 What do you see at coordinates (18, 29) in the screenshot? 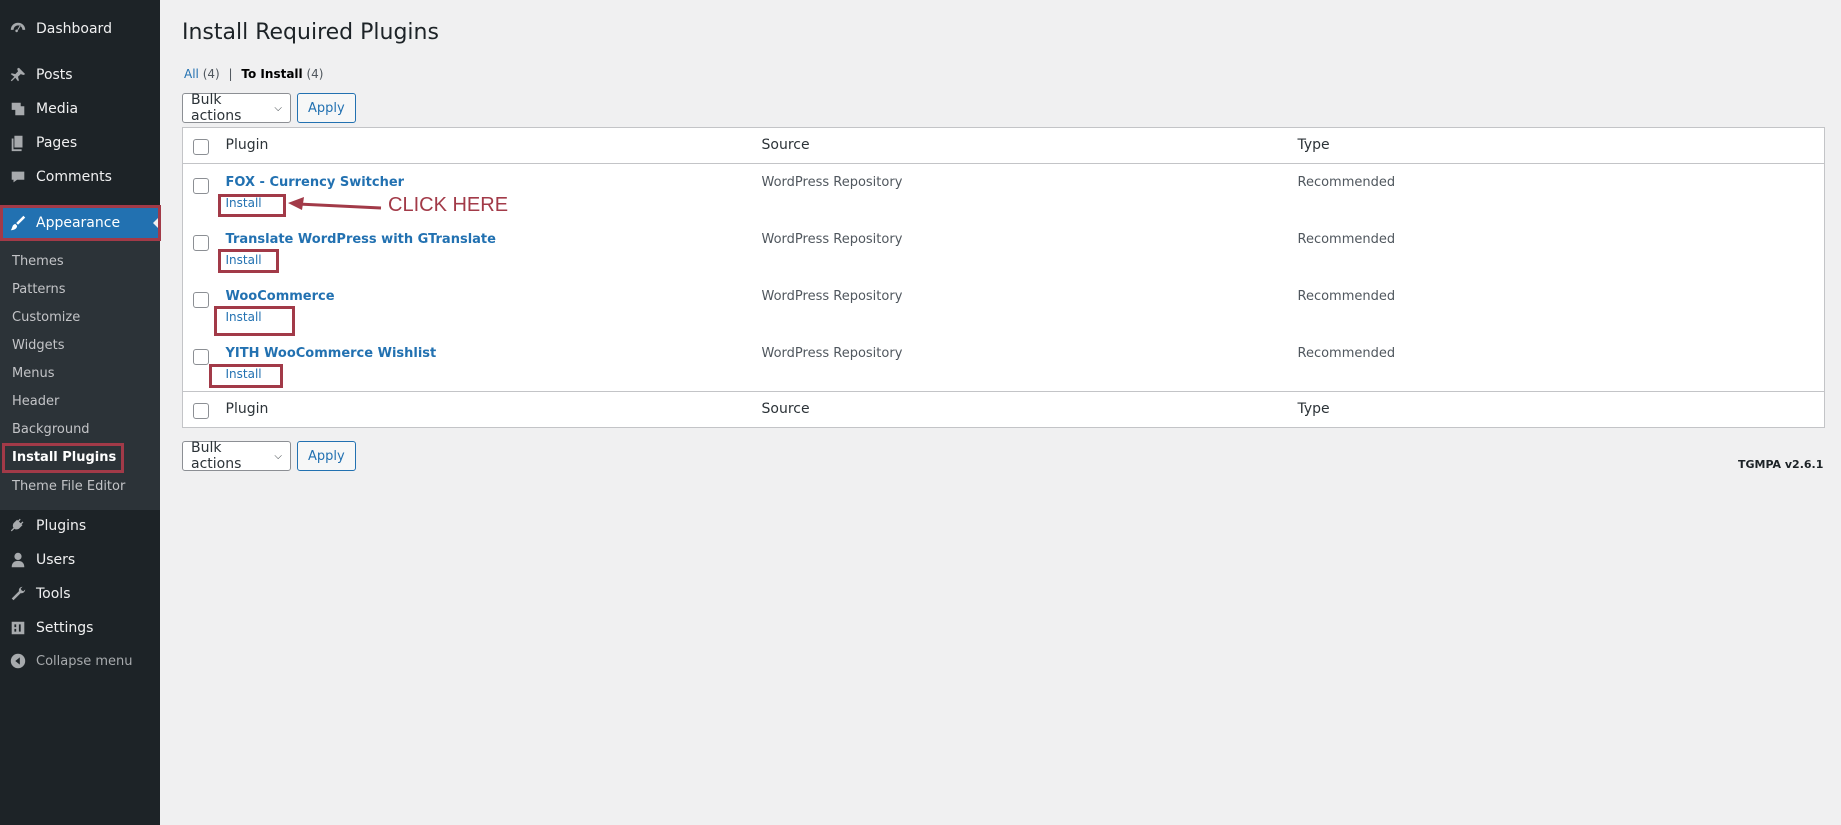
I see `dashboard-icon` at bounding box center [18, 29].